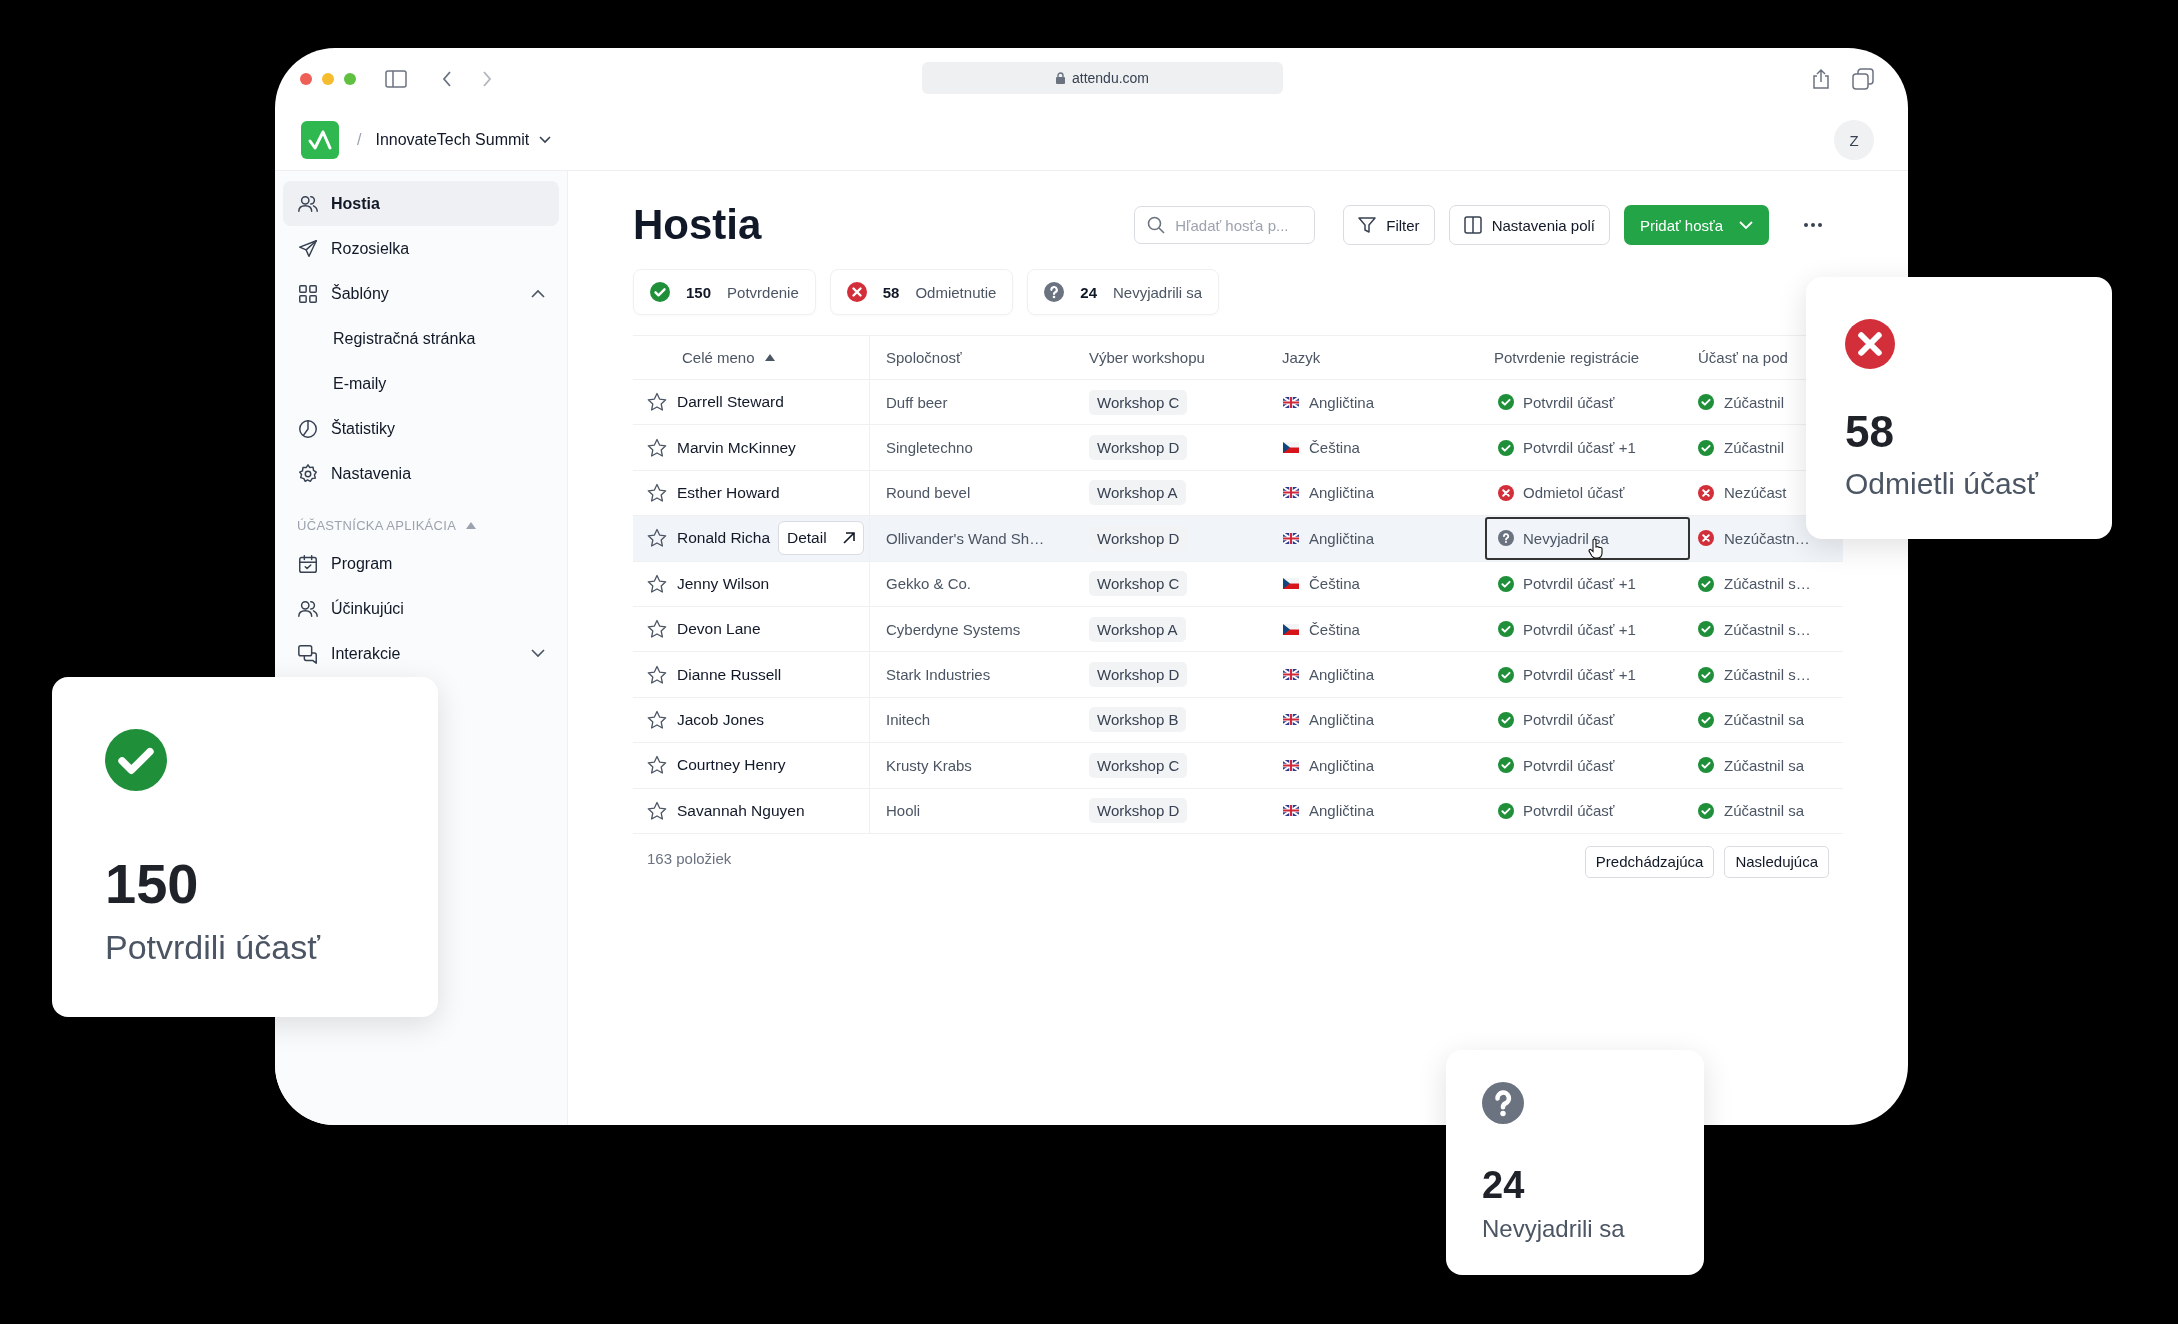 The width and height of the screenshot is (2178, 1324). Describe the element at coordinates (308, 473) in the screenshot. I see `settings-icon` at that location.